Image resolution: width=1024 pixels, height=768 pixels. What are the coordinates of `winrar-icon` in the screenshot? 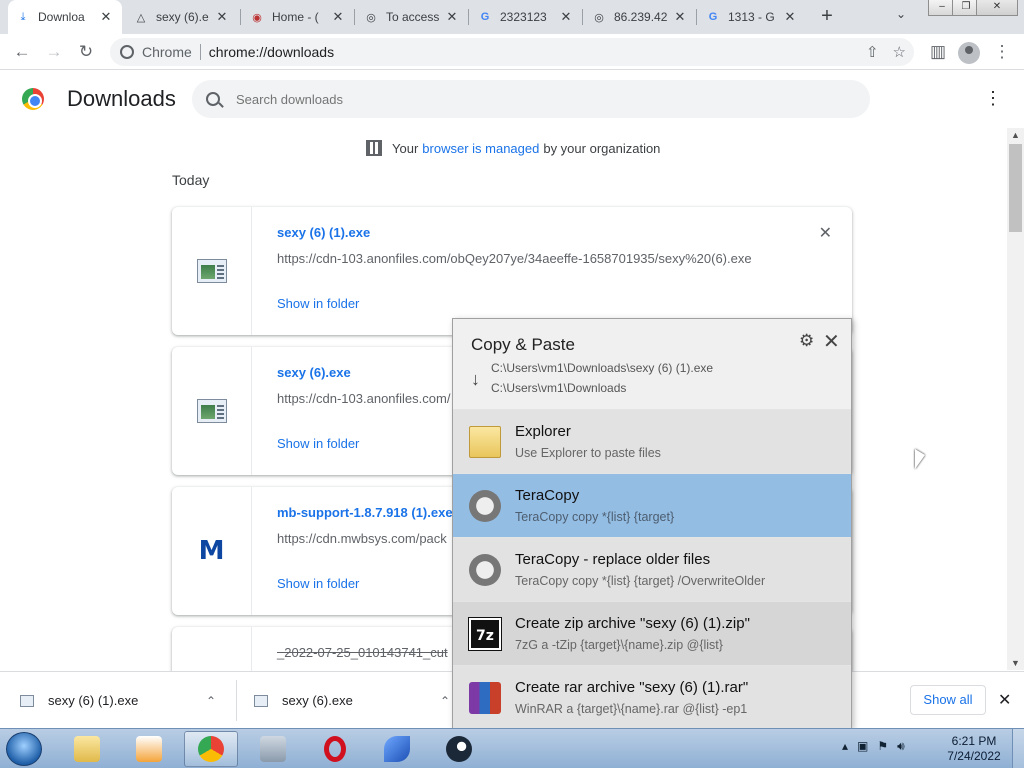 It's located at (485, 698).